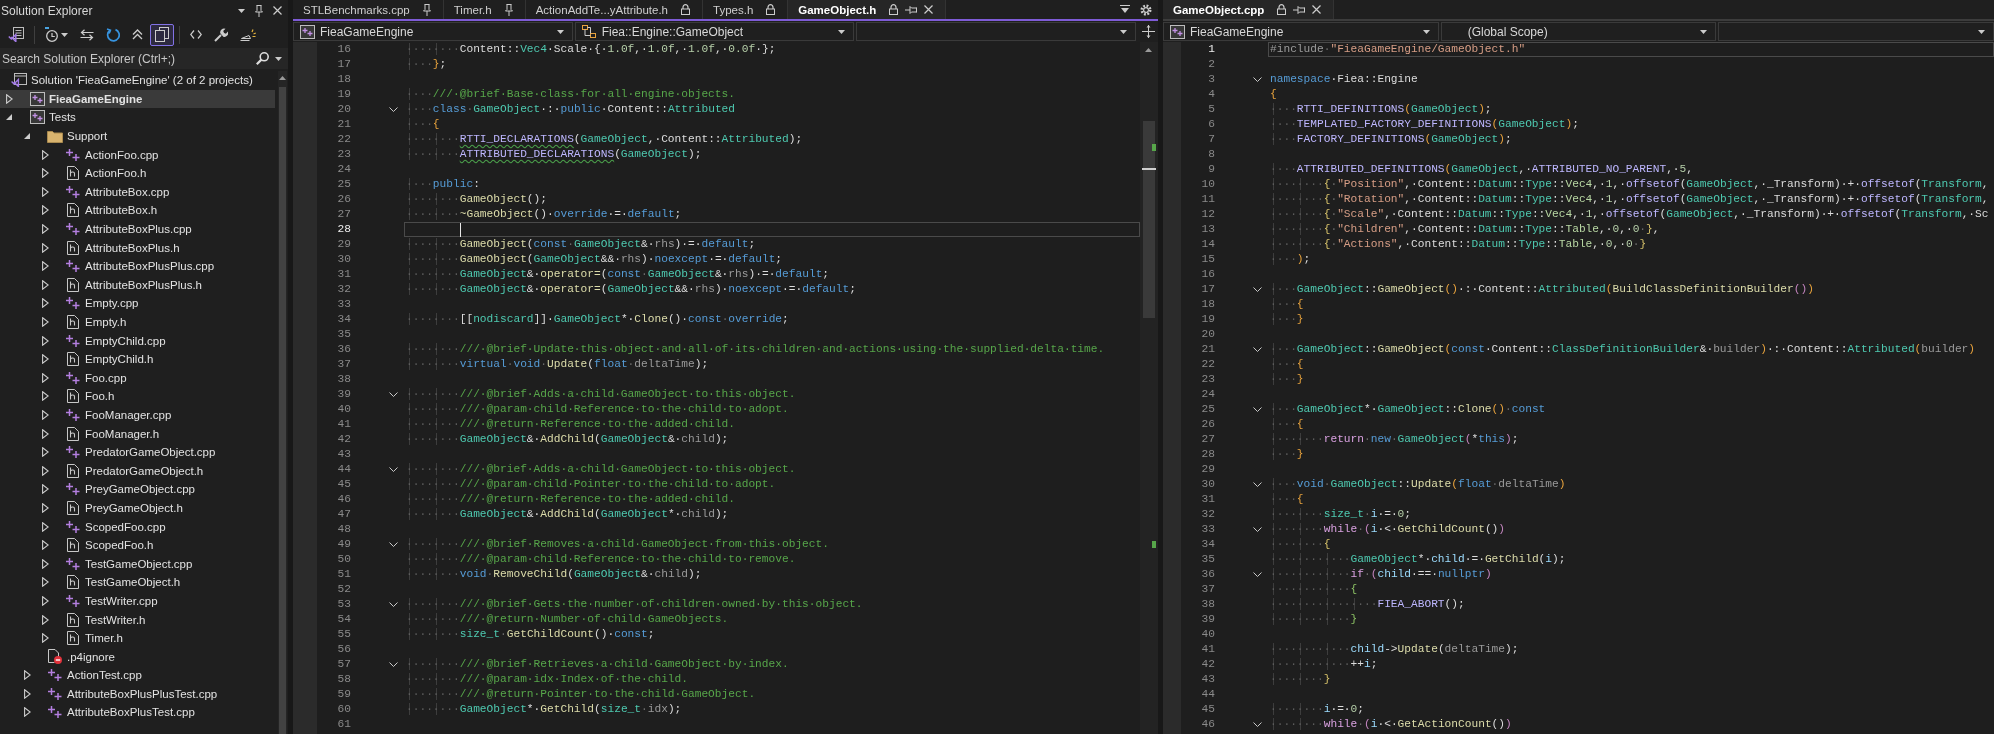 Image resolution: width=1994 pixels, height=734 pixels. I want to click on scope-dropdown: (Global Scope), so click(1578, 31).